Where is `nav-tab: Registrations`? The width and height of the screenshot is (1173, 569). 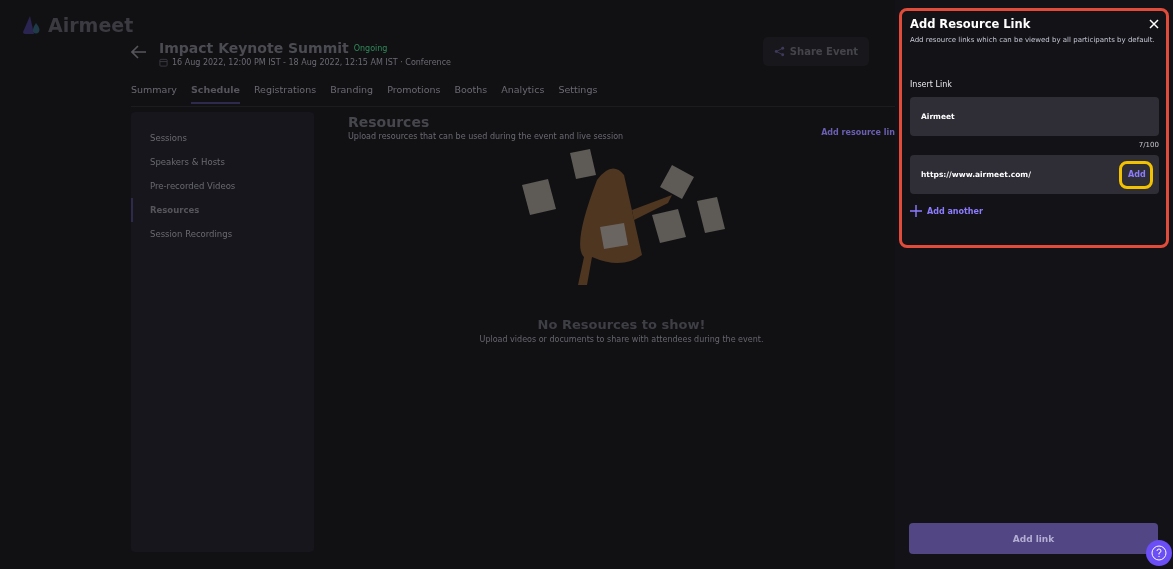
nav-tab: Registrations is located at coordinates (285, 93).